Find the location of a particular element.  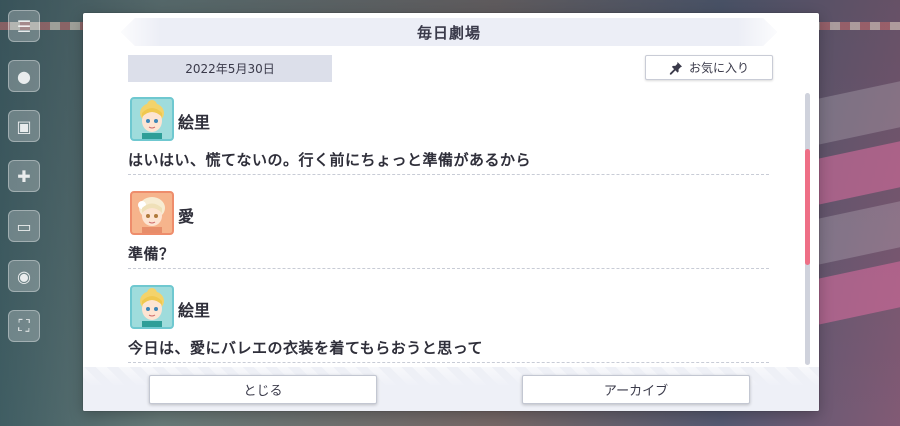

dialog-title: 毎日劇場 is located at coordinates (448, 32).